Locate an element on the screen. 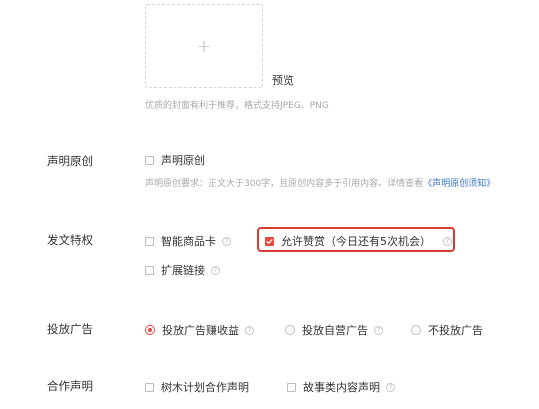  ads-option-none: 不投放广告 is located at coordinates (447, 330).